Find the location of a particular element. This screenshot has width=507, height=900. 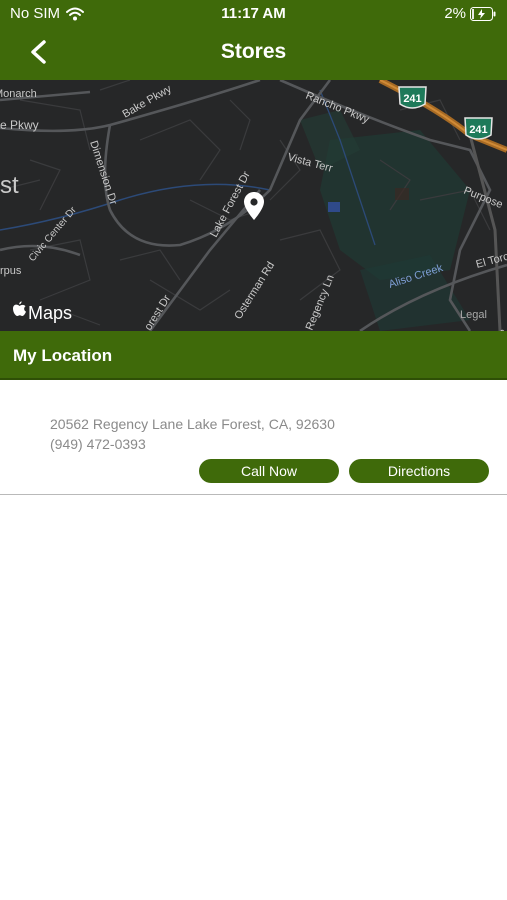

map-label-osterman: Osterman Rd is located at coordinates (254, 291).